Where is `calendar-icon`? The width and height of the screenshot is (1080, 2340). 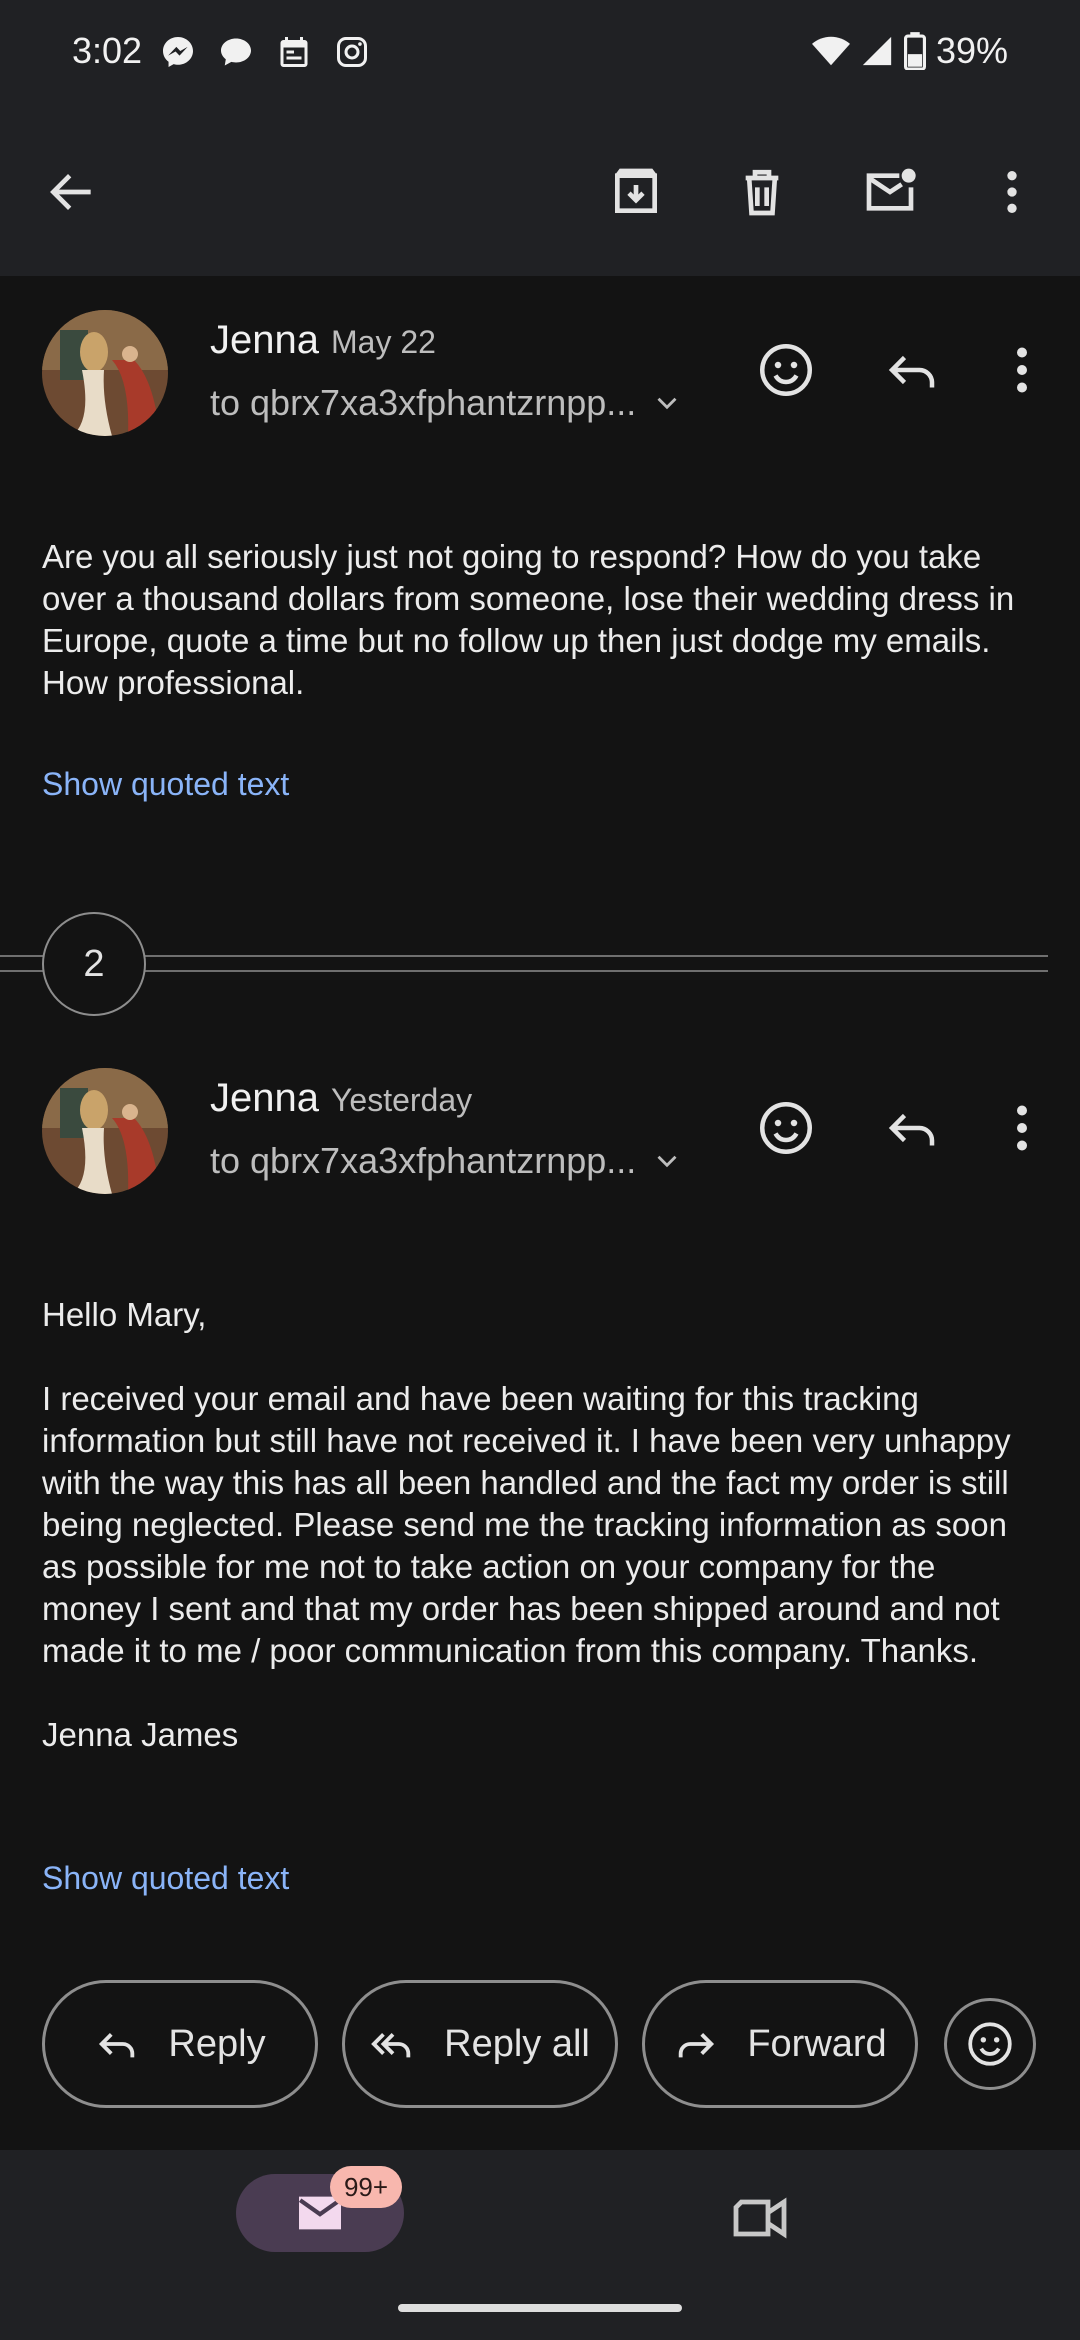 calendar-icon is located at coordinates (294, 52).